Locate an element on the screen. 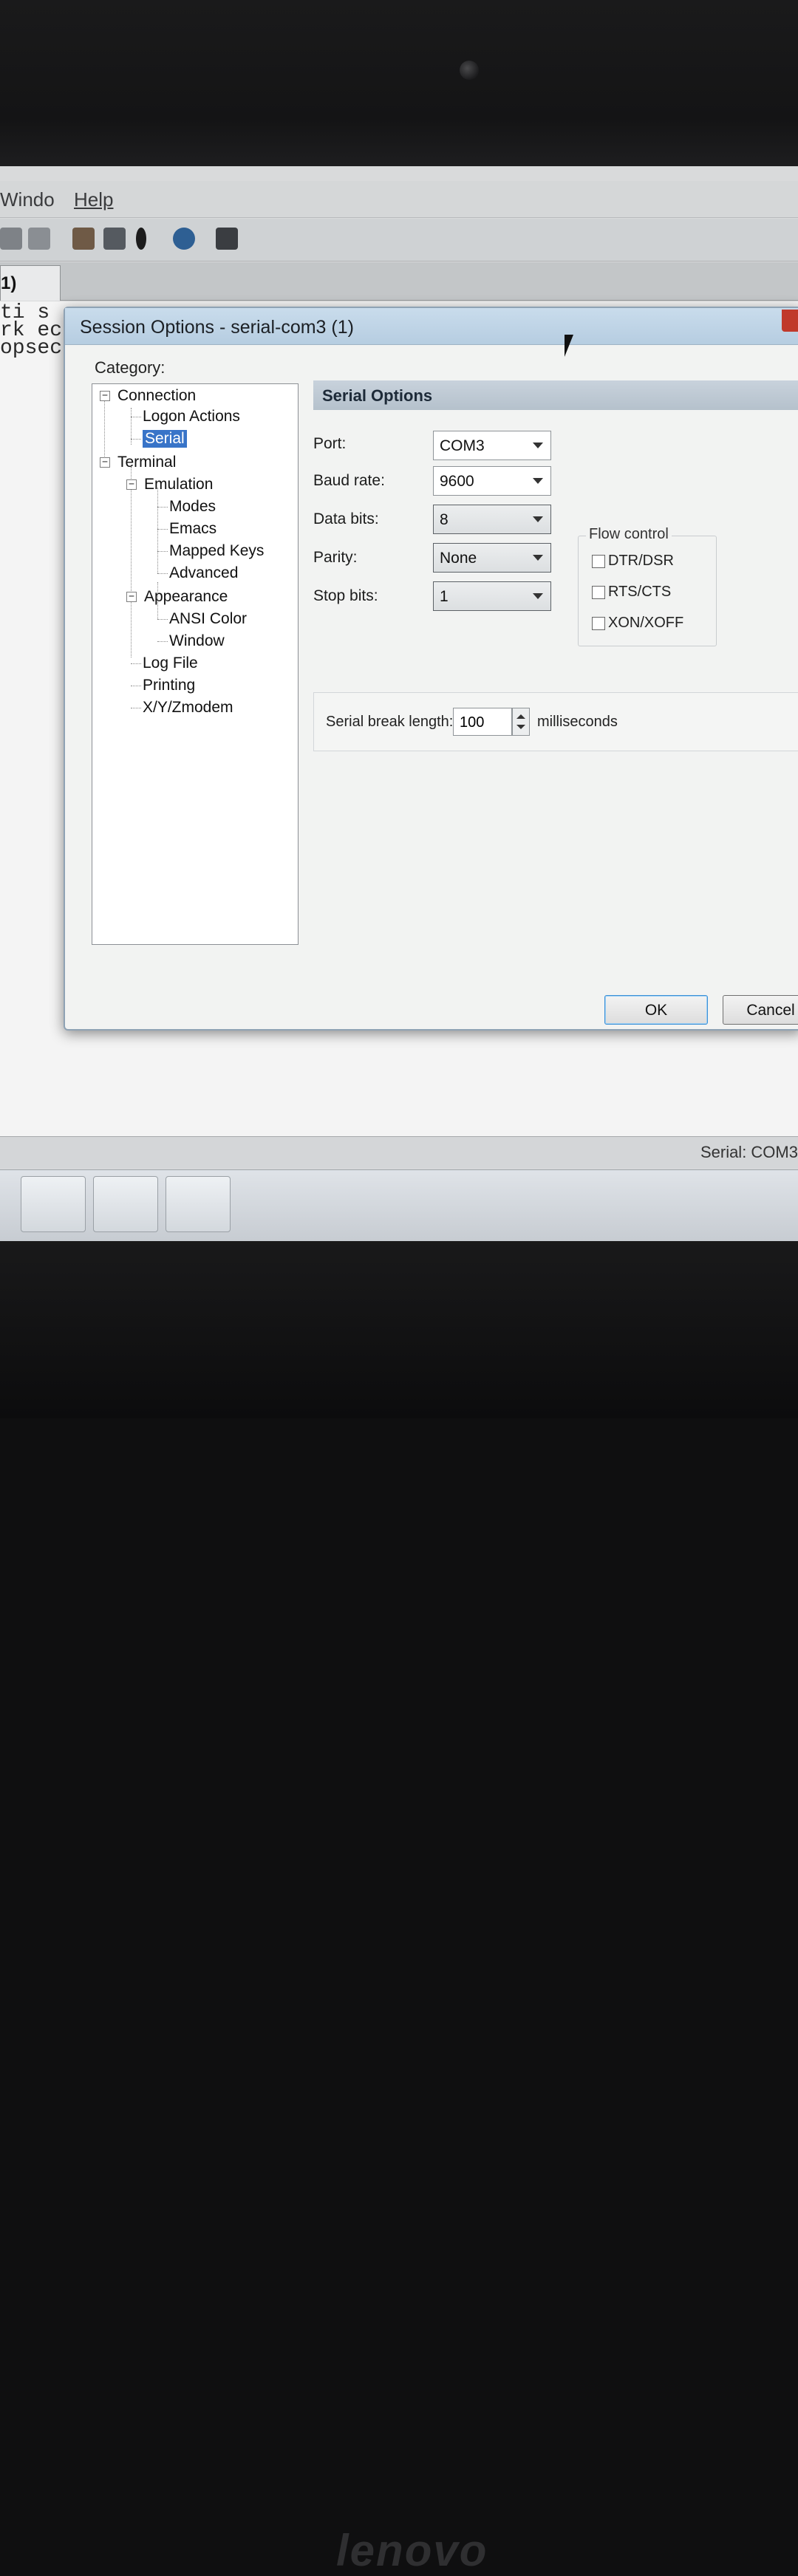  toolbar is located at coordinates (399, 241).